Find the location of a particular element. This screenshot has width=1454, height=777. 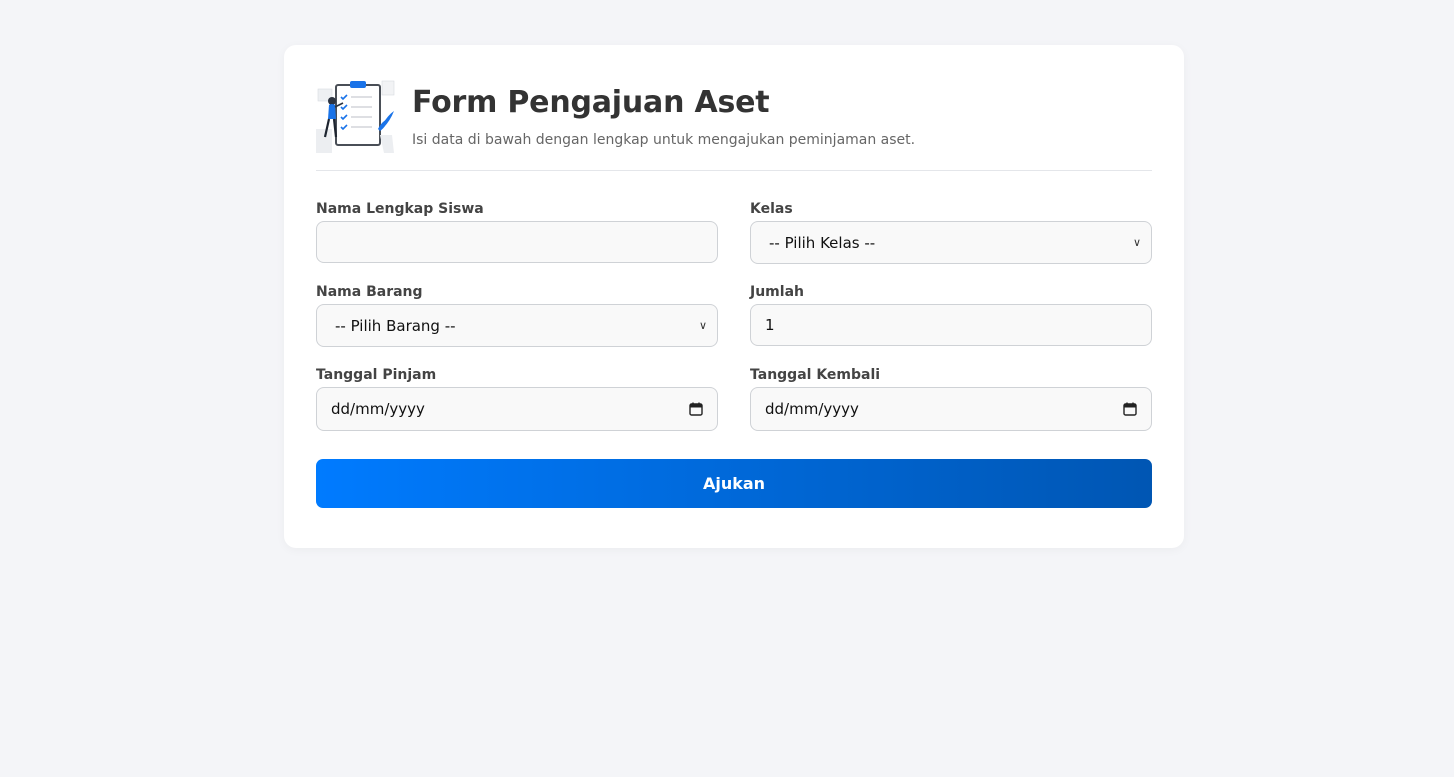

ajukan-button: Ajukan is located at coordinates (734, 483).